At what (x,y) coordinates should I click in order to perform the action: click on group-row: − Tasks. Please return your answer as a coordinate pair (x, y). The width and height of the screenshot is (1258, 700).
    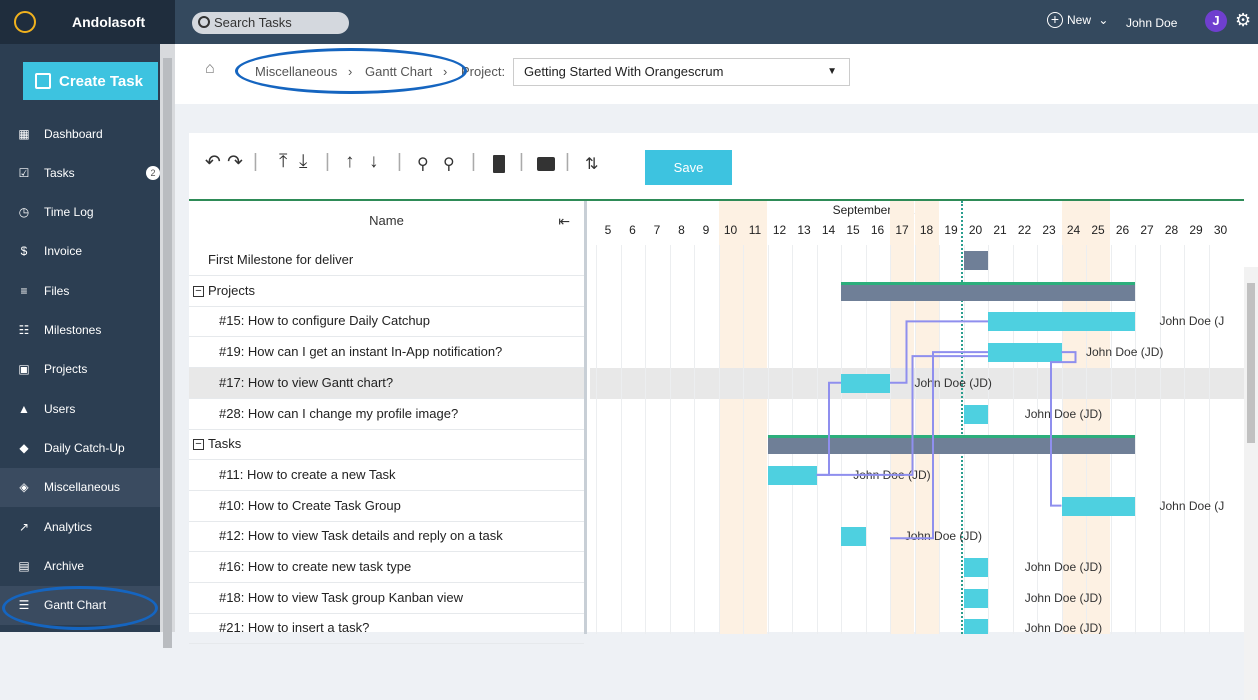
    Looking at the image, I should click on (386, 445).